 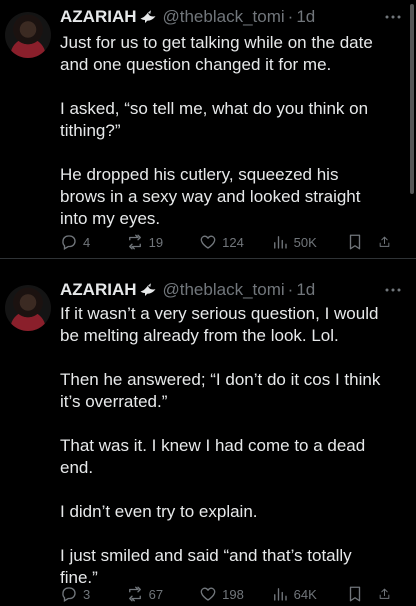 I want to click on tweet-paragraph: I didn’t even try to explain., so click(x=159, y=511).